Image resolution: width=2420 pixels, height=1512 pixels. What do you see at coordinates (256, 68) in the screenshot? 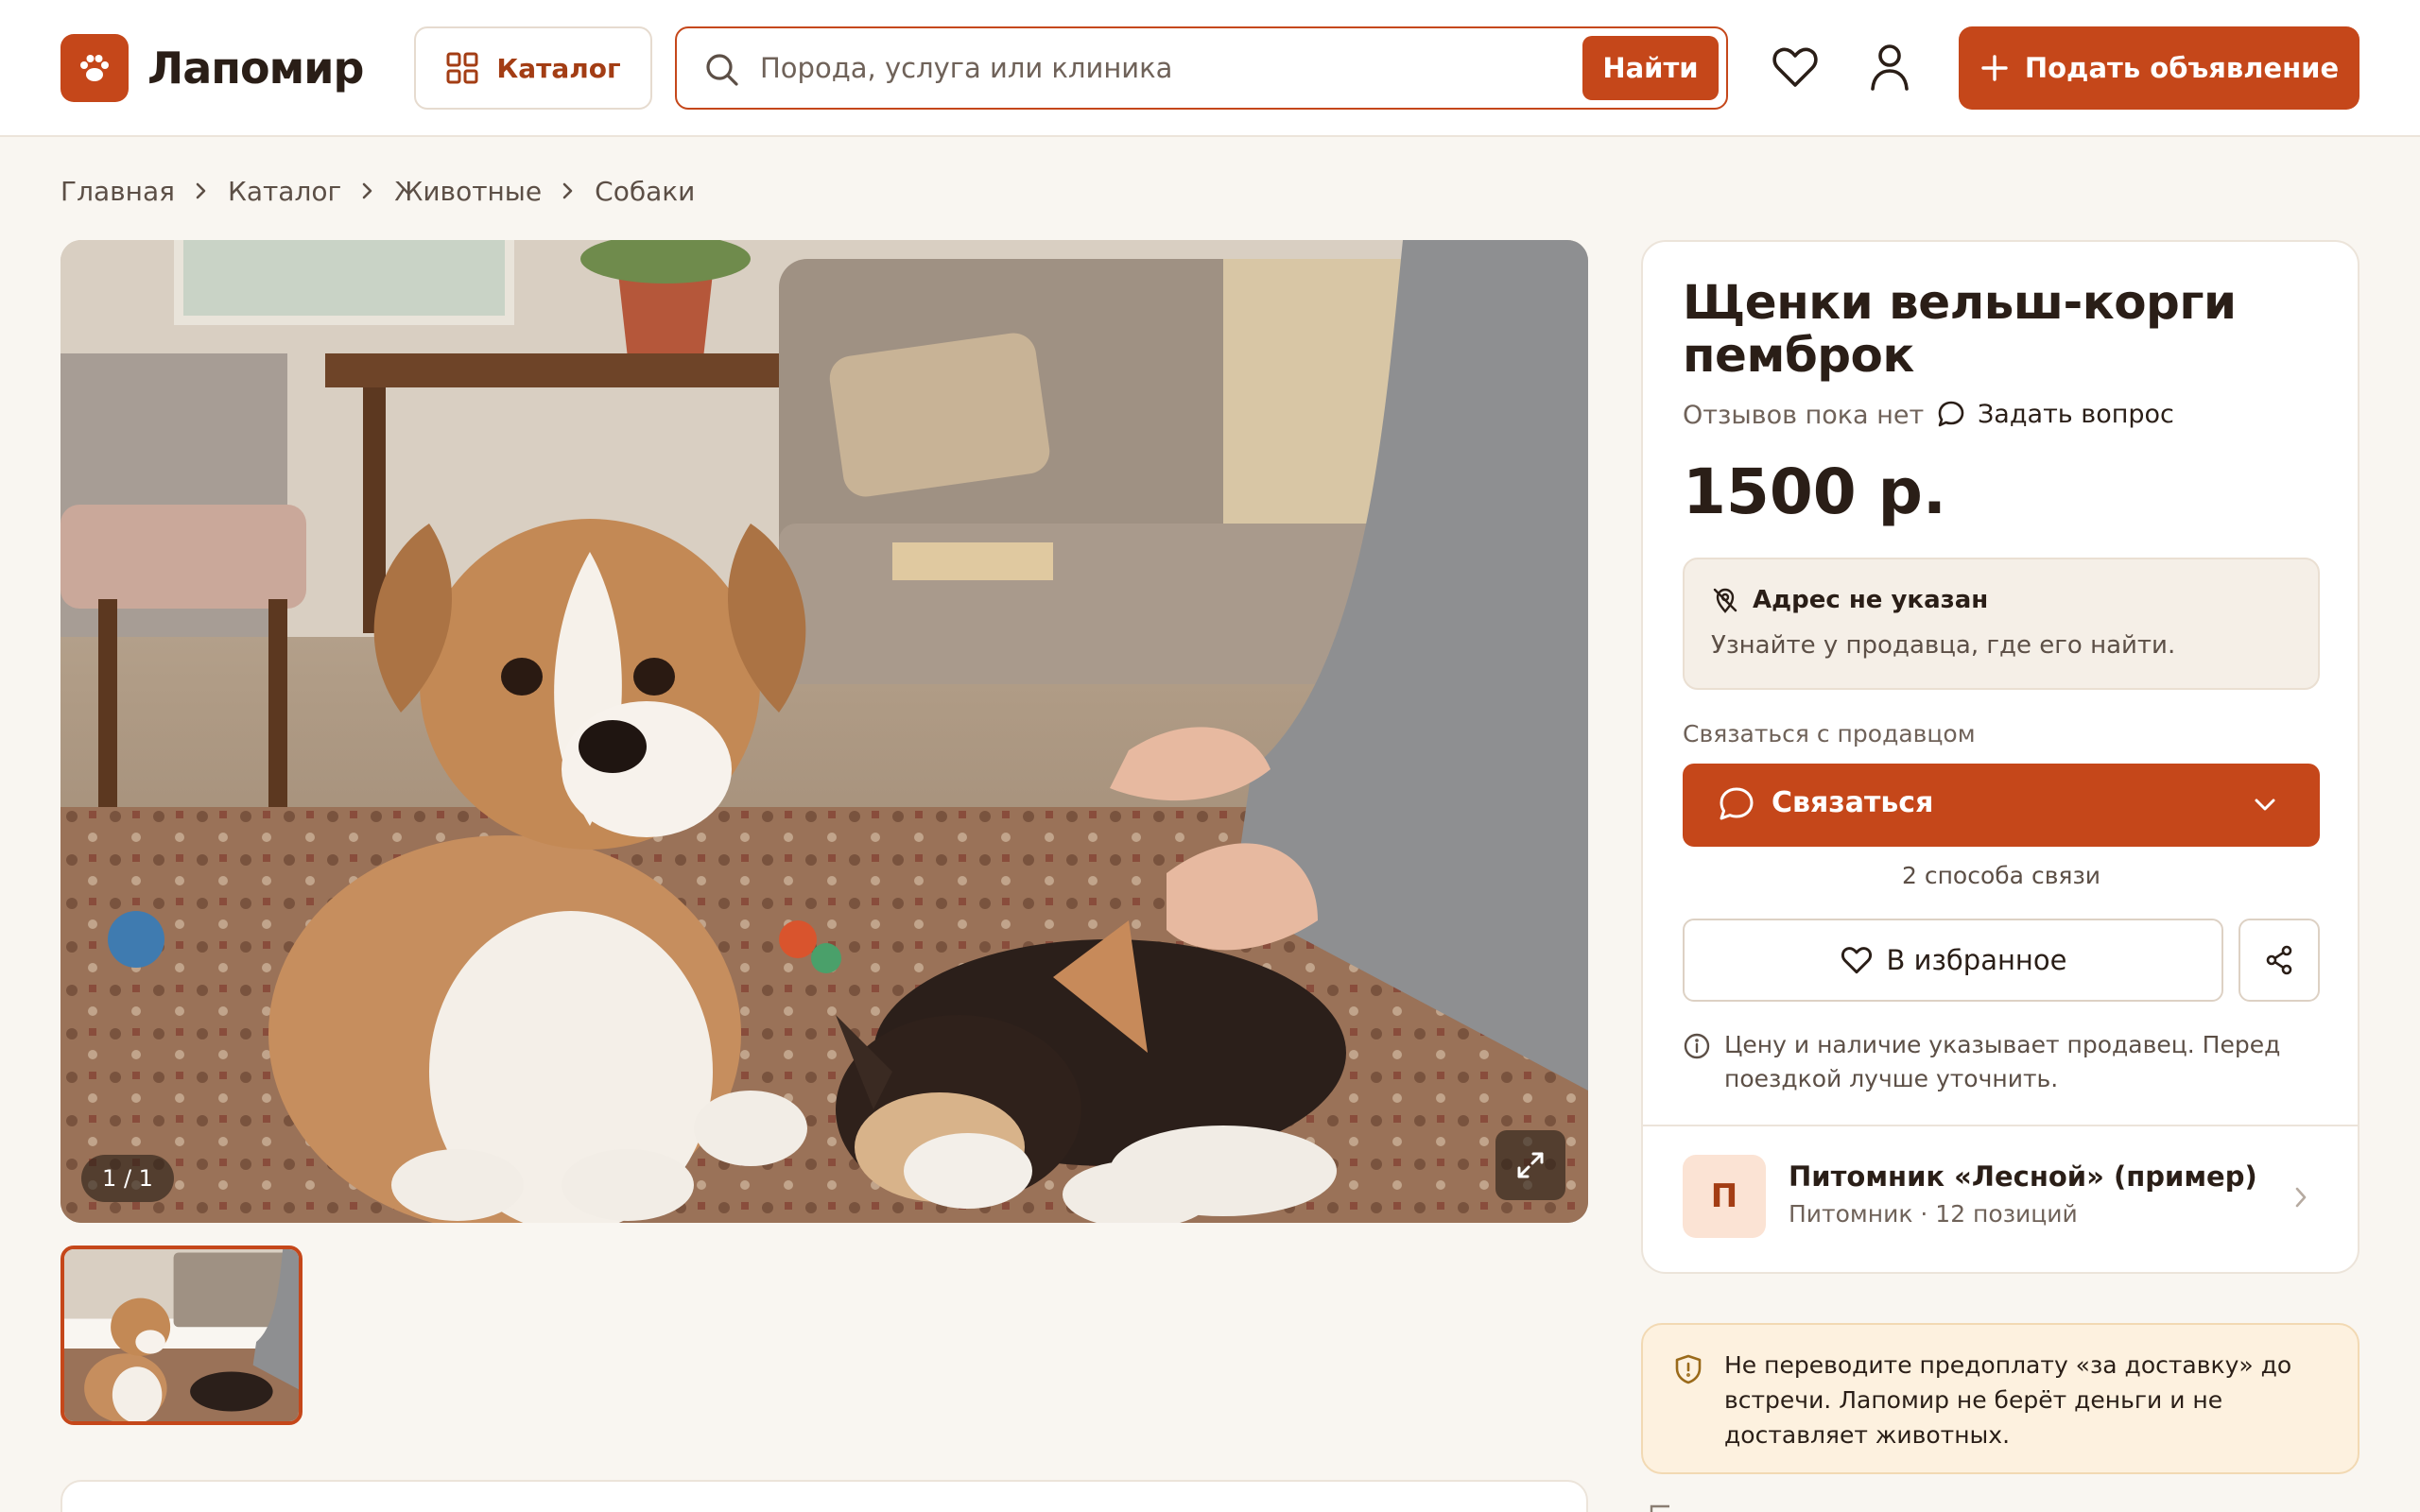
I see `logo-text: Лапомир` at bounding box center [256, 68].